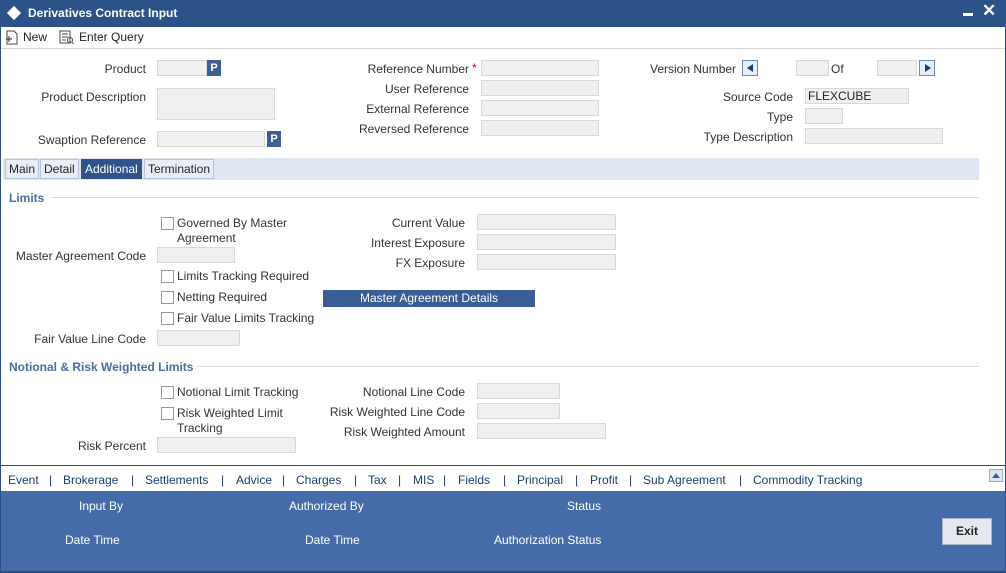  I want to click on nav-advice: Advice, so click(254, 480).